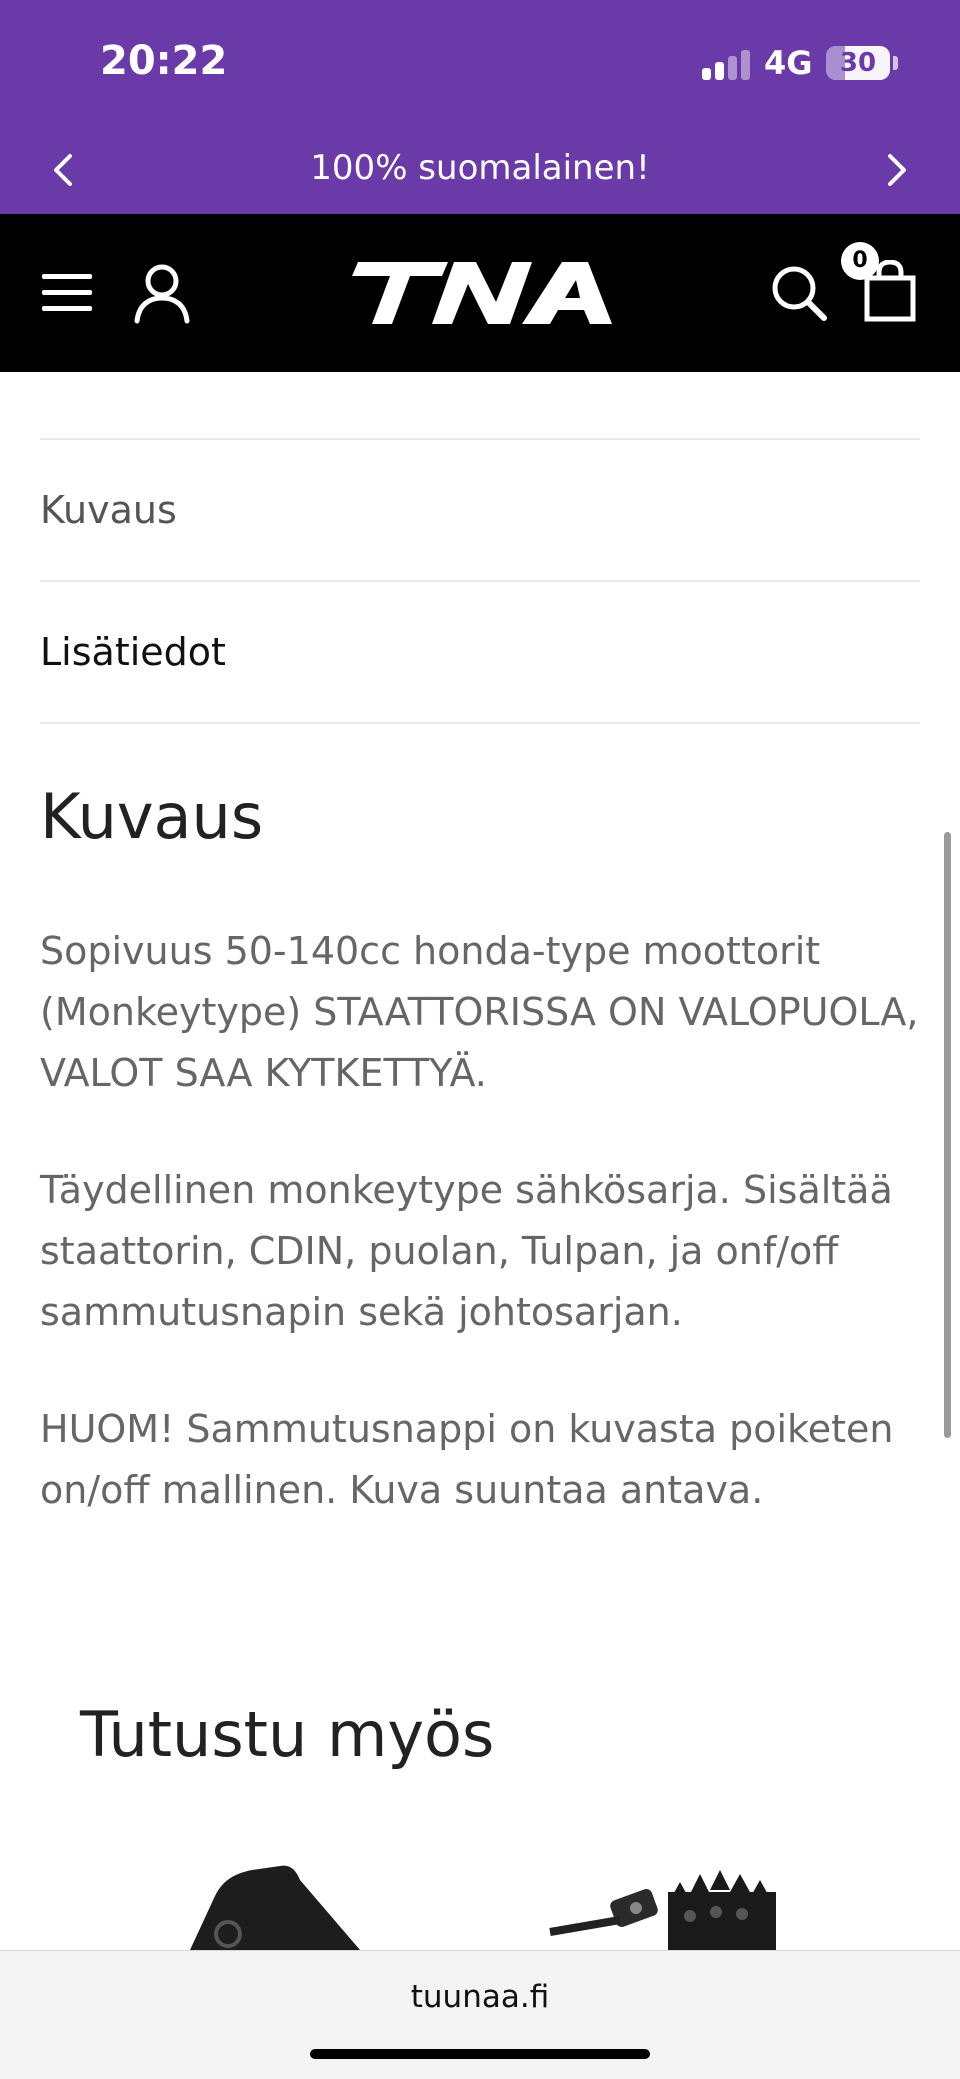 Image resolution: width=960 pixels, height=2079 pixels. What do you see at coordinates (860, 261) in the screenshot?
I see `cart-count-badge: 0` at bounding box center [860, 261].